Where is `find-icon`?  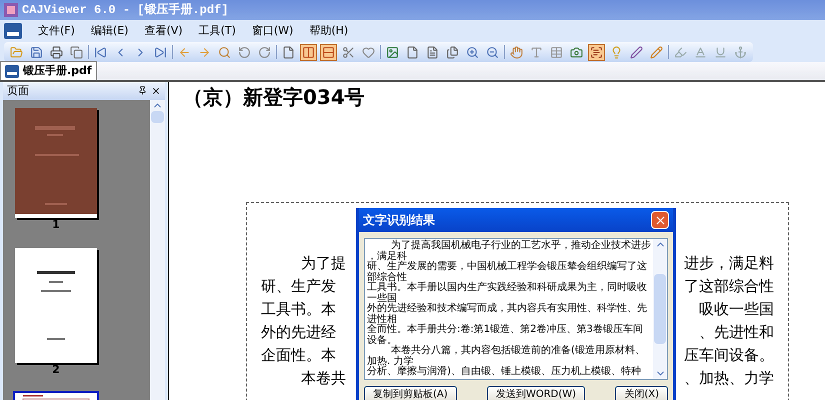 find-icon is located at coordinates (224, 52).